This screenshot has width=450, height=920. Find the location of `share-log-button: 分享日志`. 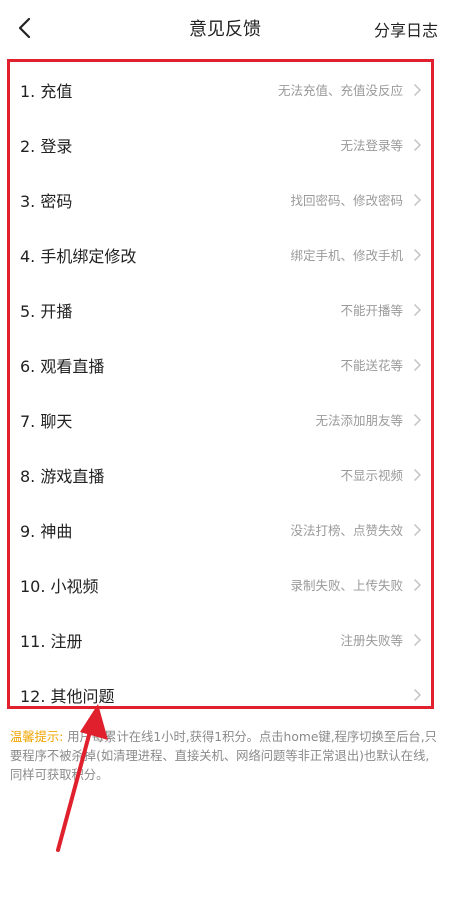

share-log-button: 分享日志 is located at coordinates (406, 29).